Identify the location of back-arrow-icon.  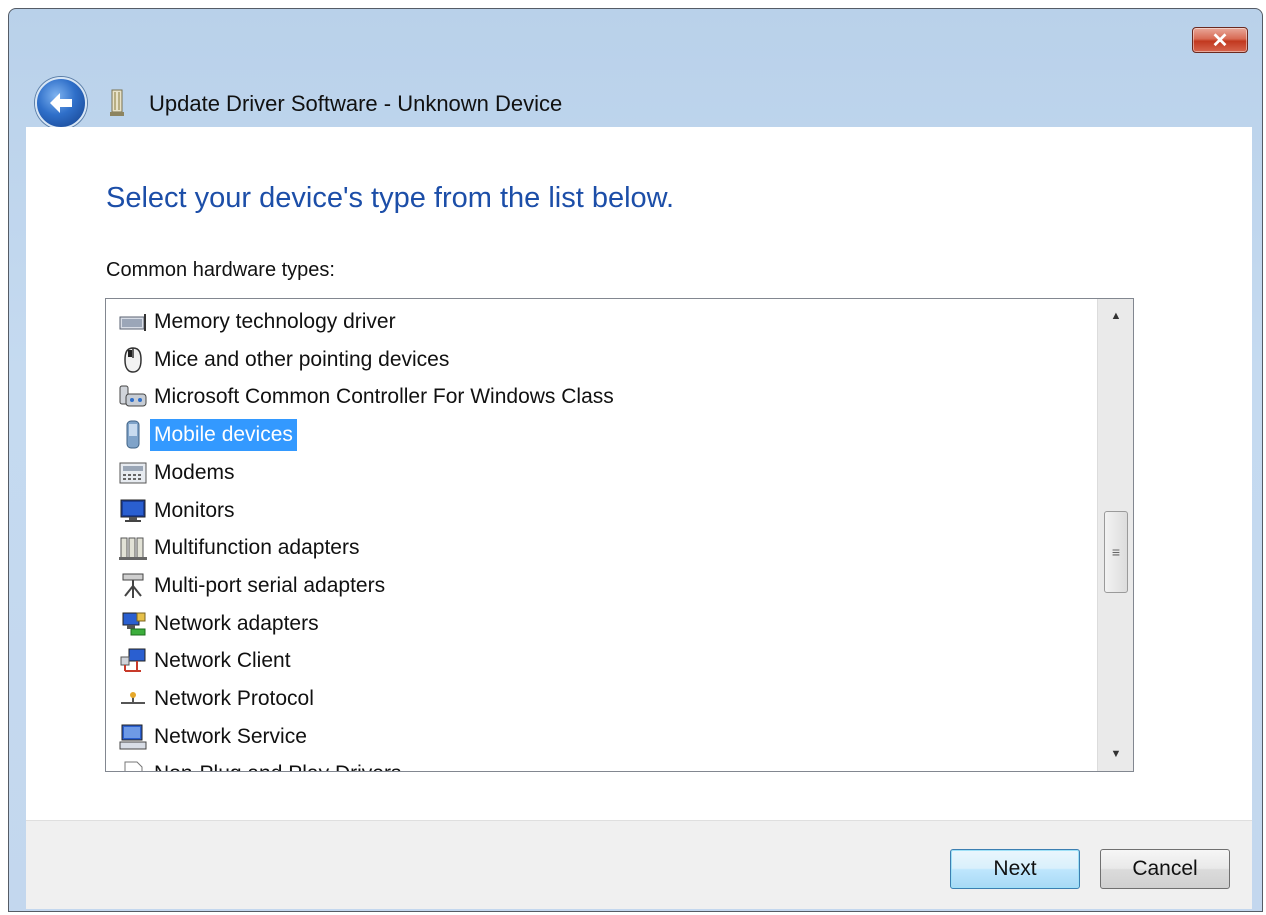
(61, 103).